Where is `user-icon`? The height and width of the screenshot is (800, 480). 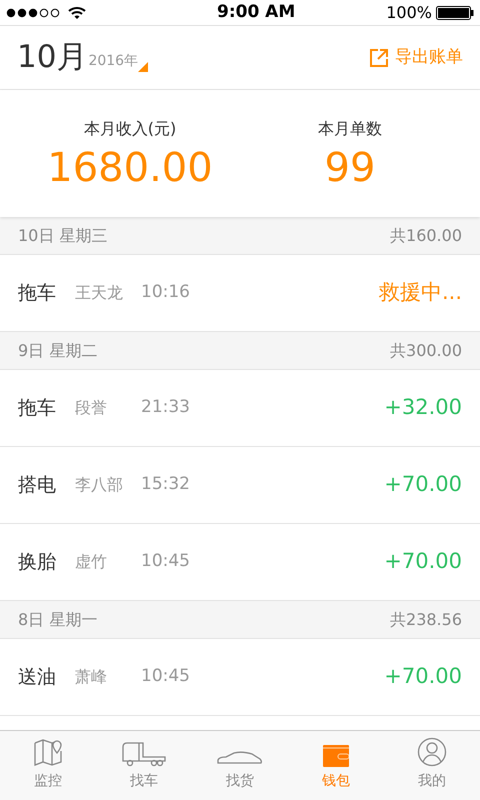
user-icon is located at coordinates (432, 752).